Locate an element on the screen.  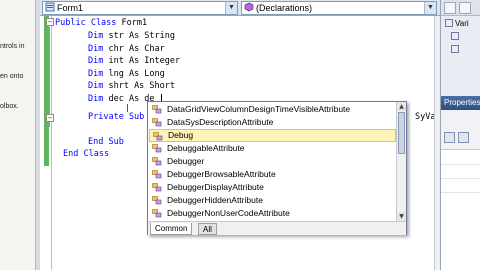
code-keyword: End Class is located at coordinates (86, 154).